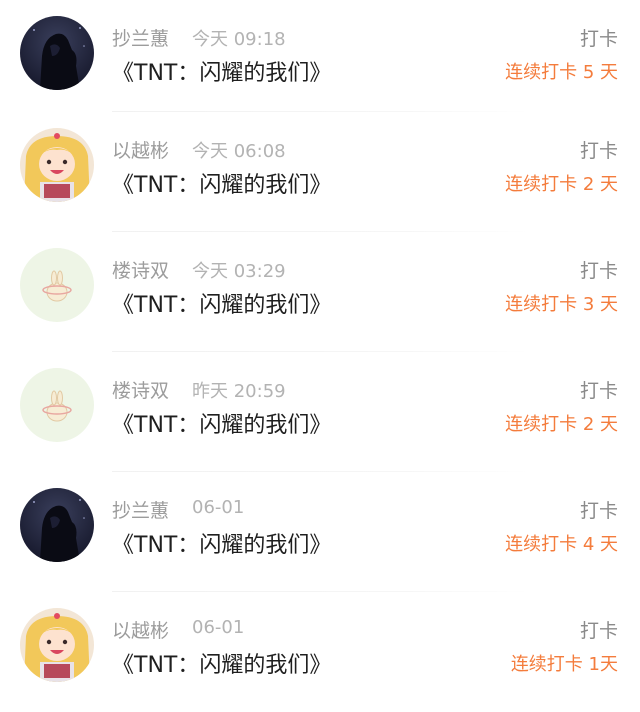 The width and height of the screenshot is (640, 712). I want to click on streak-badge: 连续打卡 1天, so click(564, 664).